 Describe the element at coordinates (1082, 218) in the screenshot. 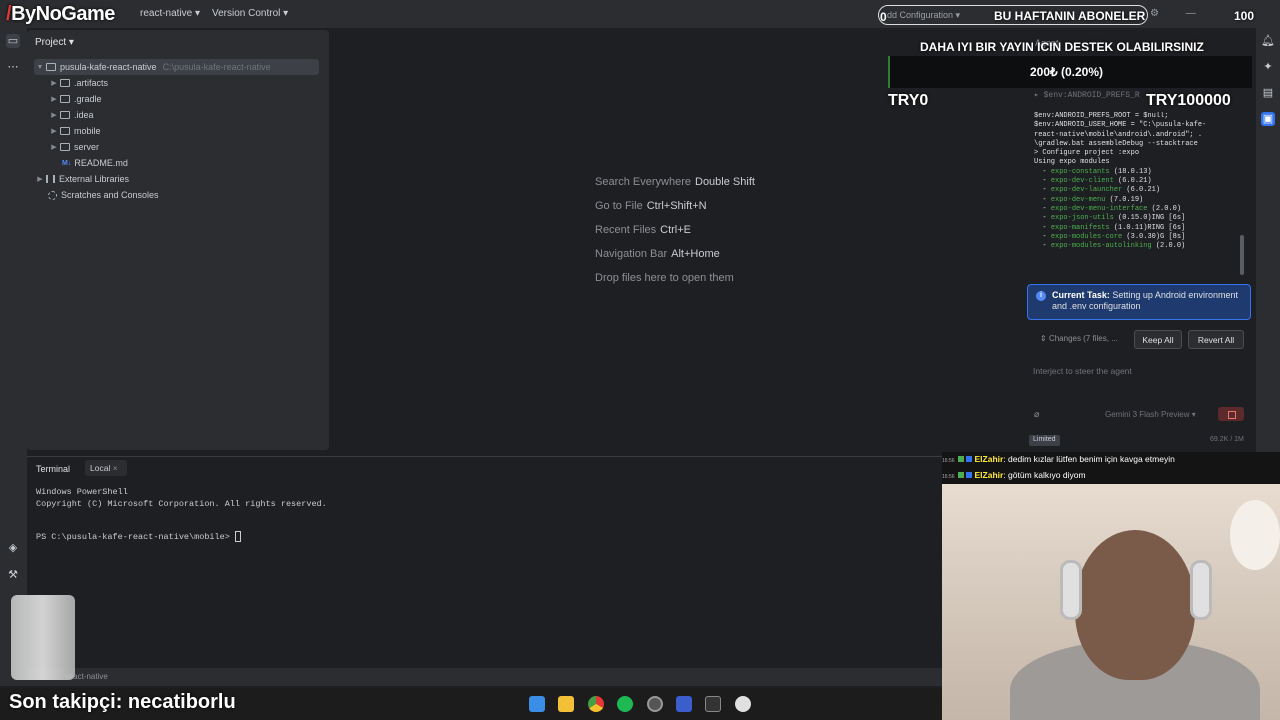

I see `module-name: expo-json-utils` at that location.